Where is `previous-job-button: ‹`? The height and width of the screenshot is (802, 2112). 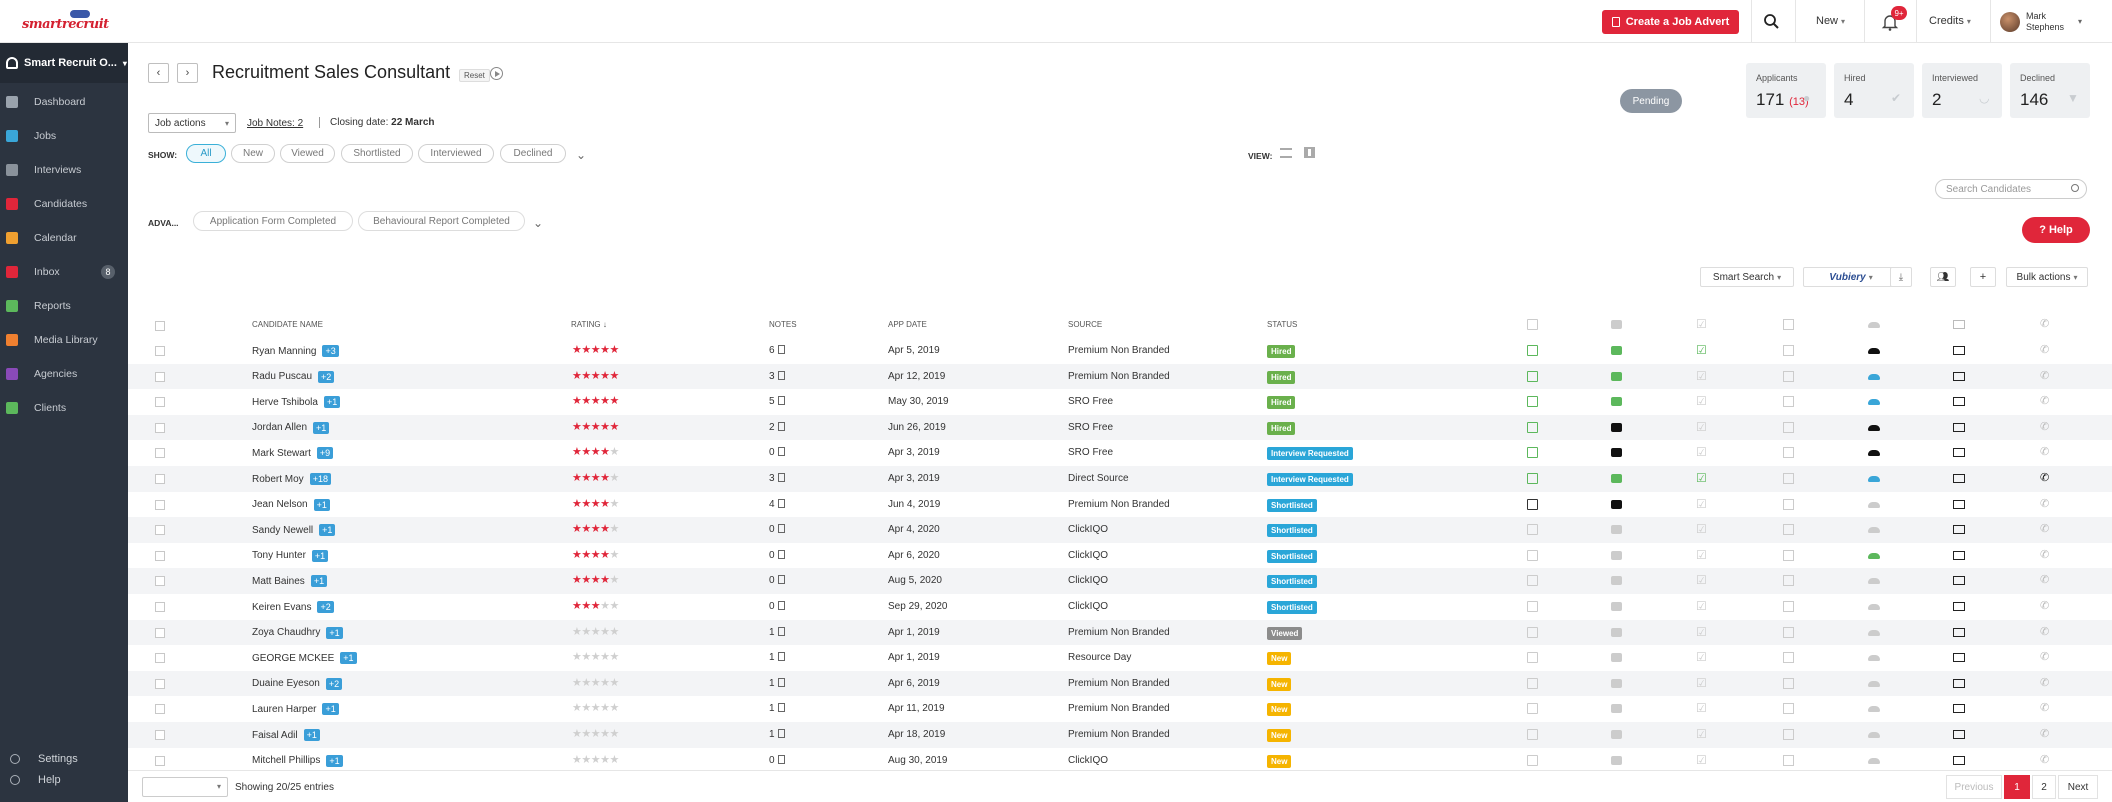 previous-job-button: ‹ is located at coordinates (158, 73).